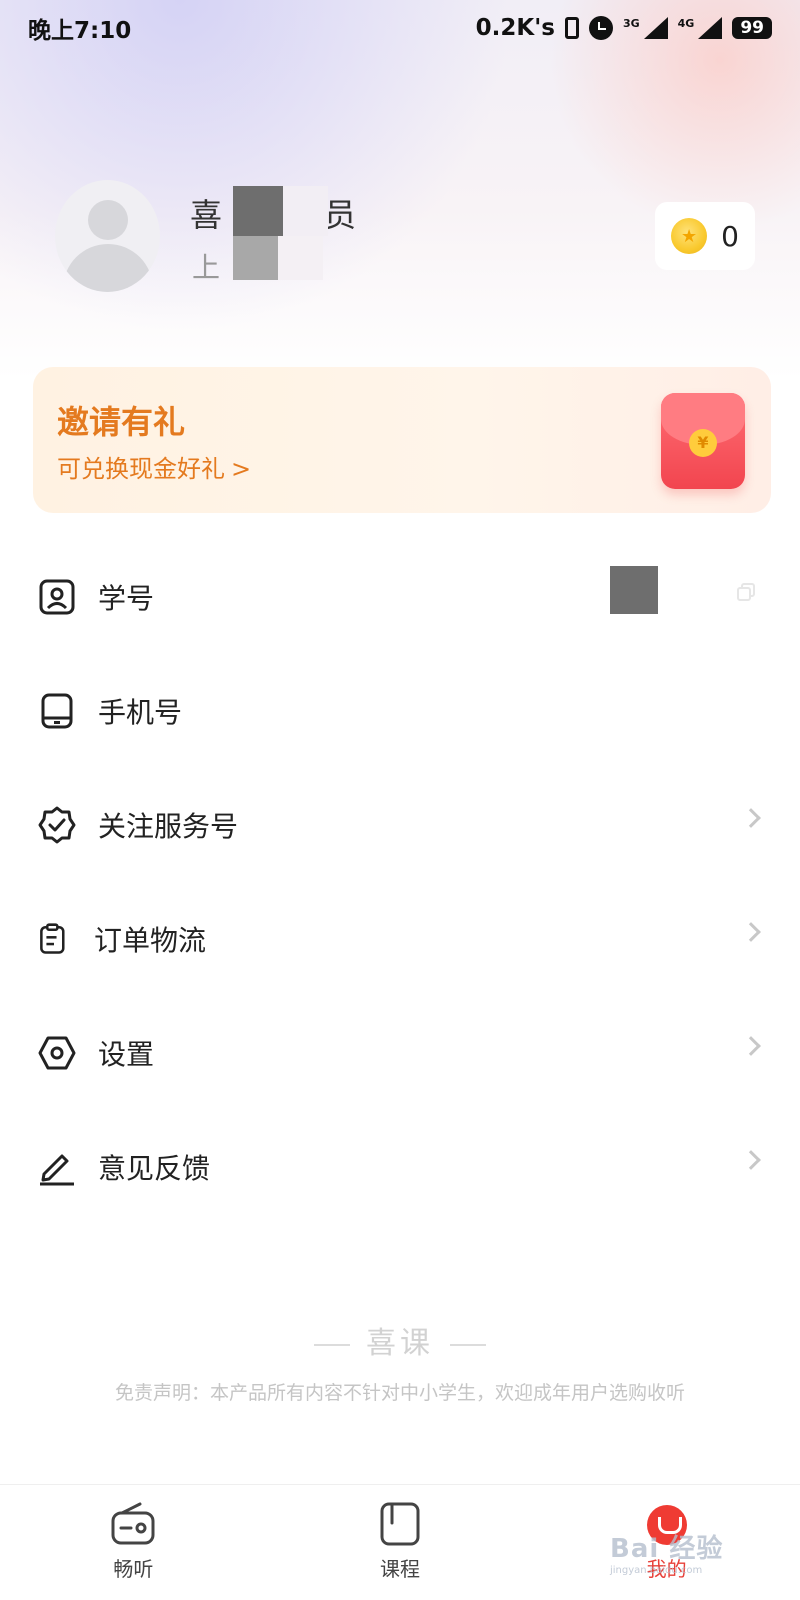 The height and width of the screenshot is (1600, 800). What do you see at coordinates (52, 938) in the screenshot?
I see `clipboard-icon` at bounding box center [52, 938].